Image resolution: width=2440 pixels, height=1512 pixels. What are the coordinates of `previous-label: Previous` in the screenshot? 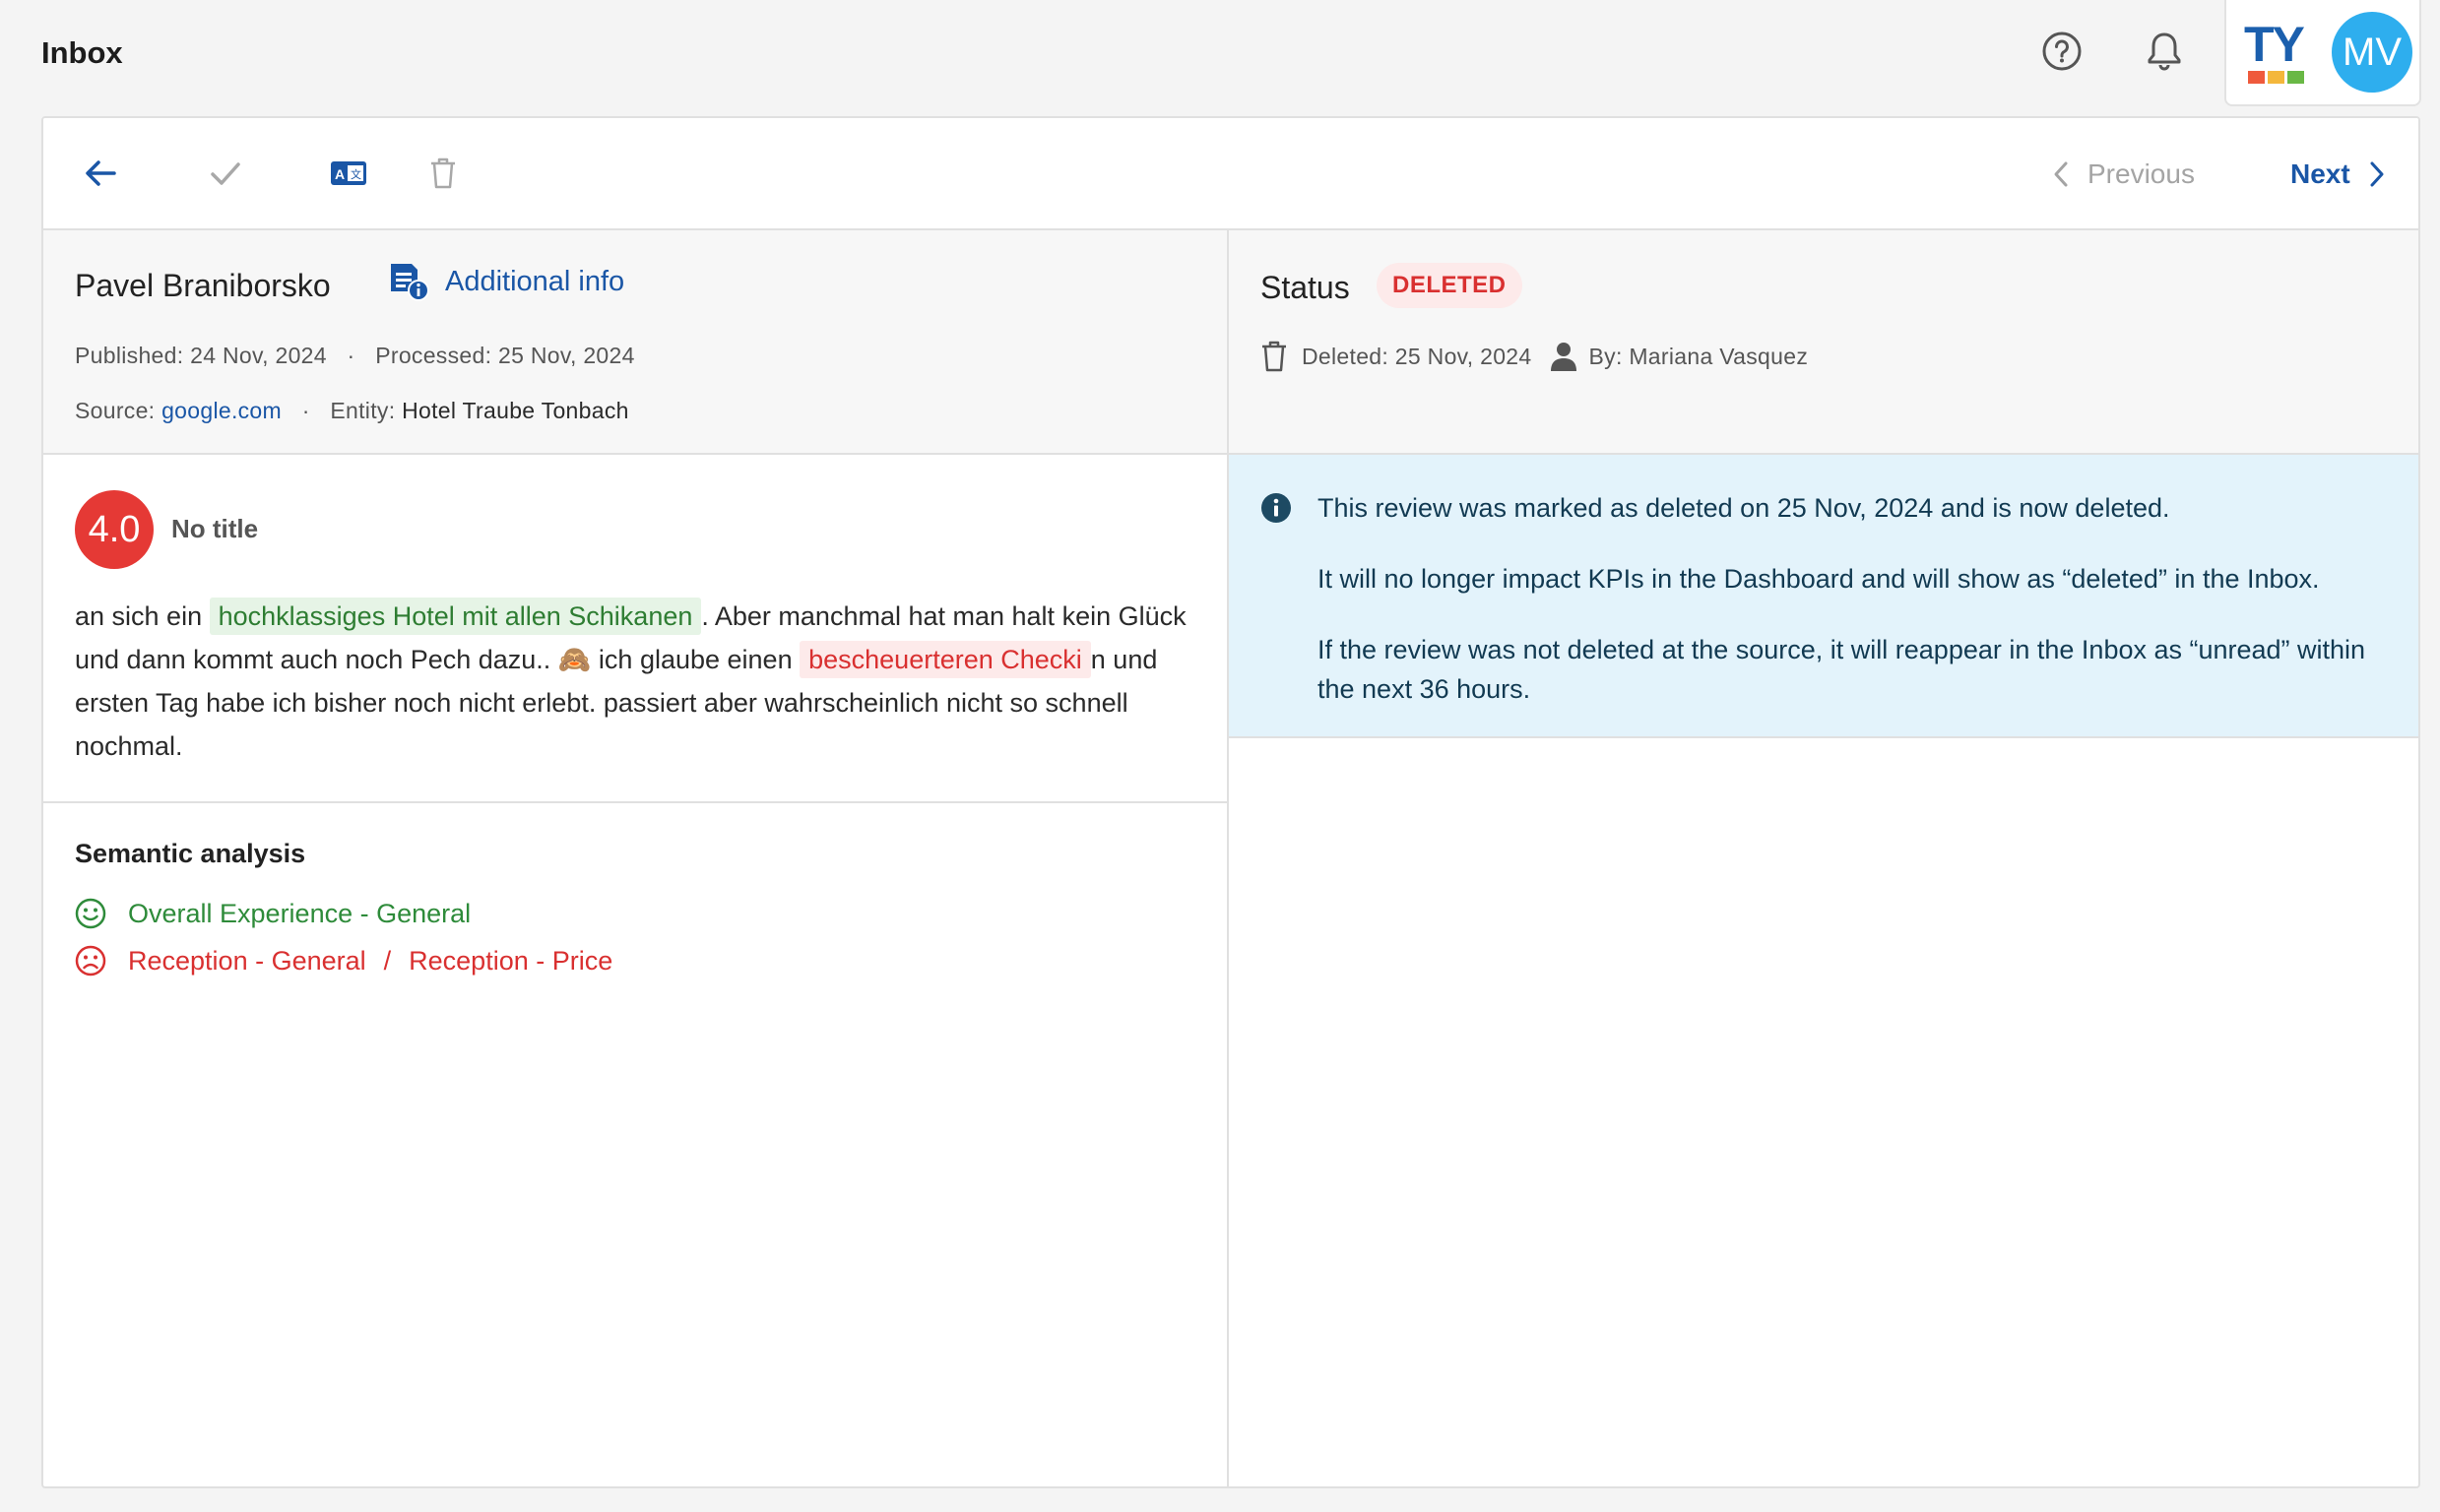 It's located at (2141, 173).